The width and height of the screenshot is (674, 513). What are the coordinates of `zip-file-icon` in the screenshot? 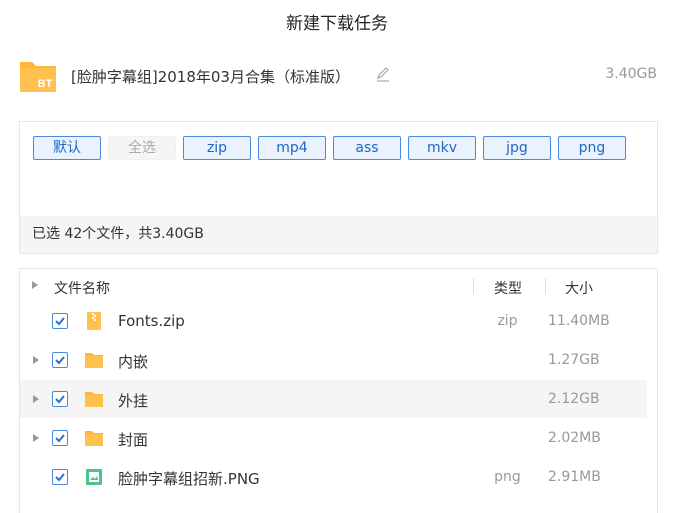 It's located at (94, 321).